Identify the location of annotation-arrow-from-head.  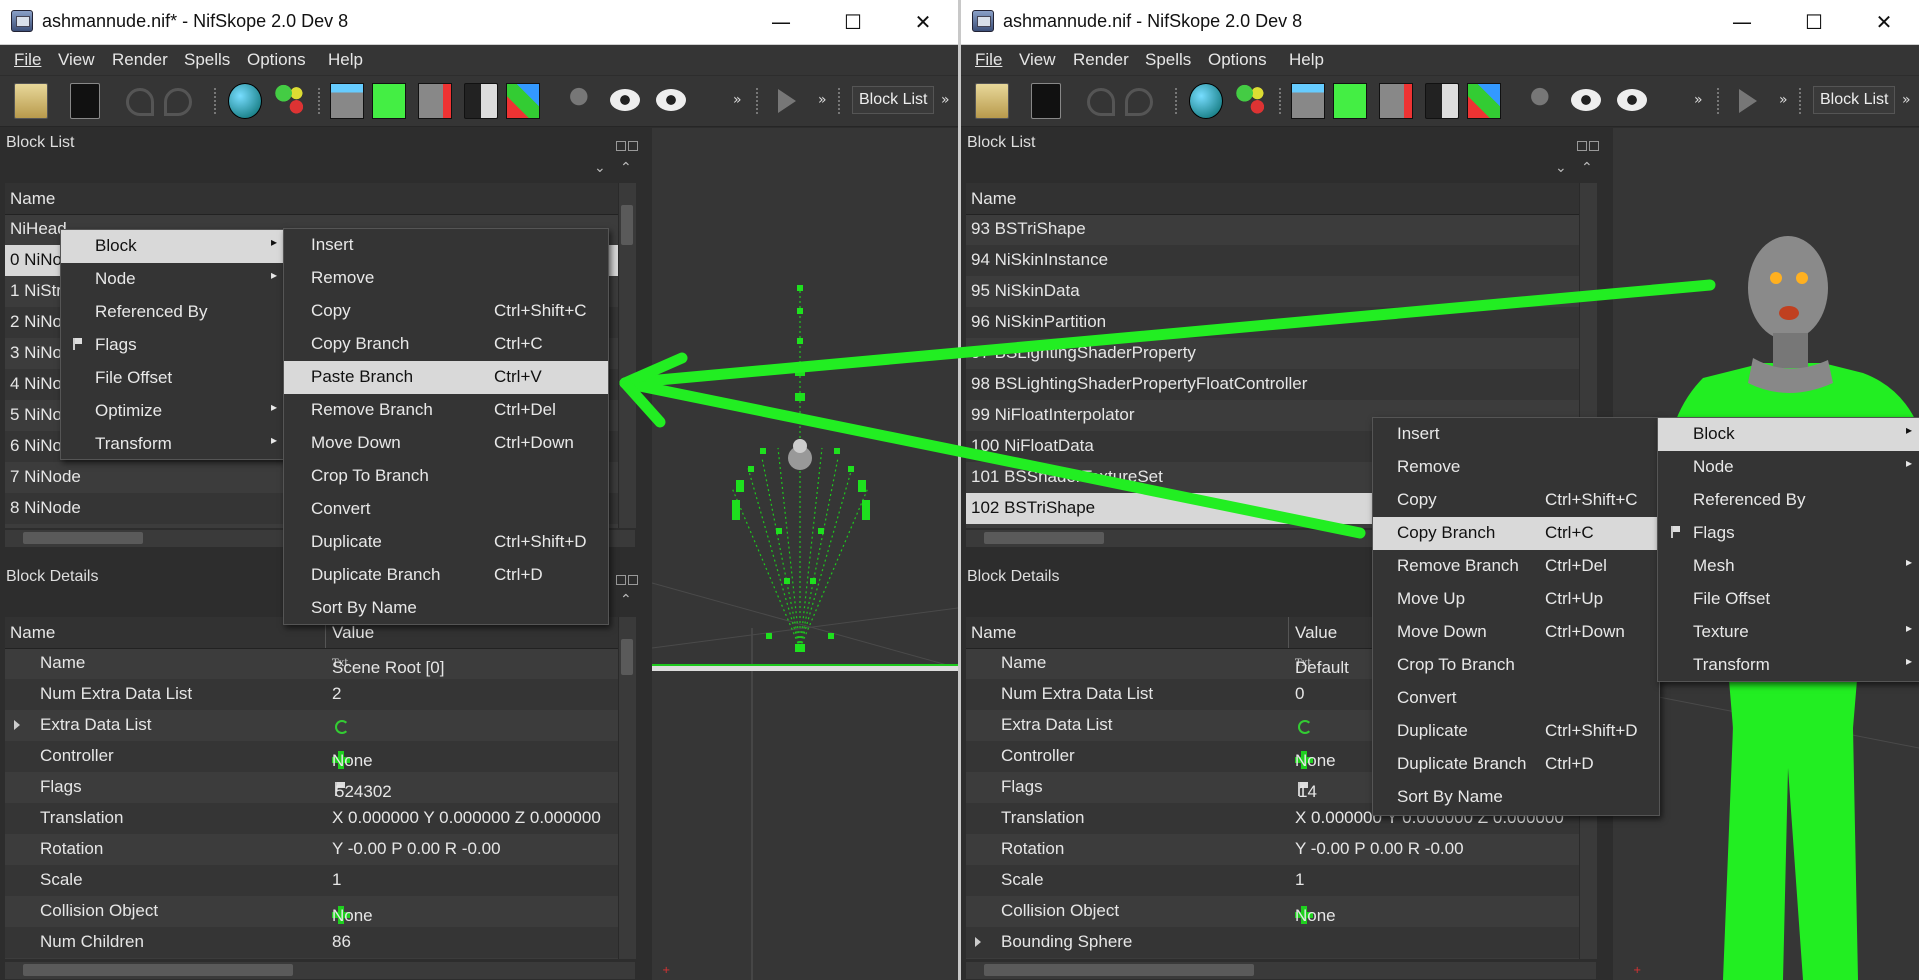
(1167, 334).